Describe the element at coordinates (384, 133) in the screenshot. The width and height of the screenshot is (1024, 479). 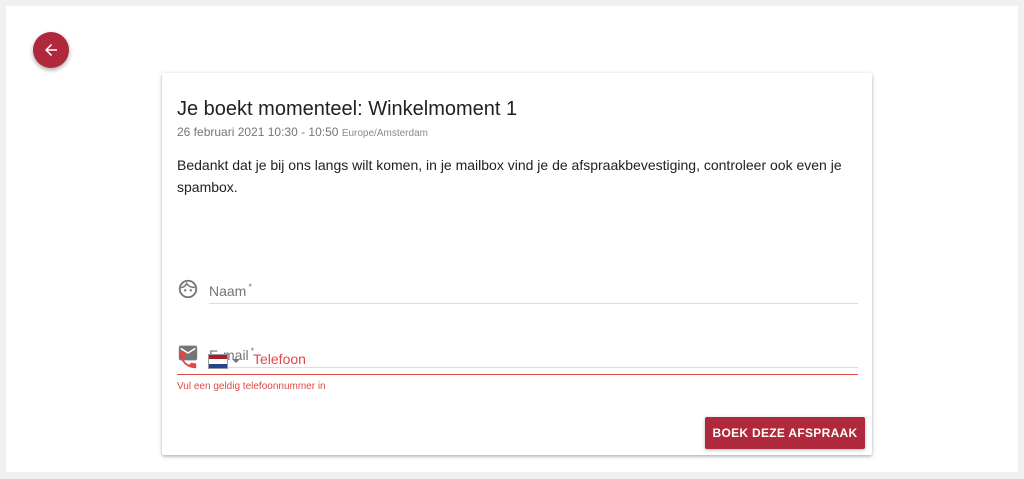
I see `timezone-text: Europe/Amsterdam` at that location.